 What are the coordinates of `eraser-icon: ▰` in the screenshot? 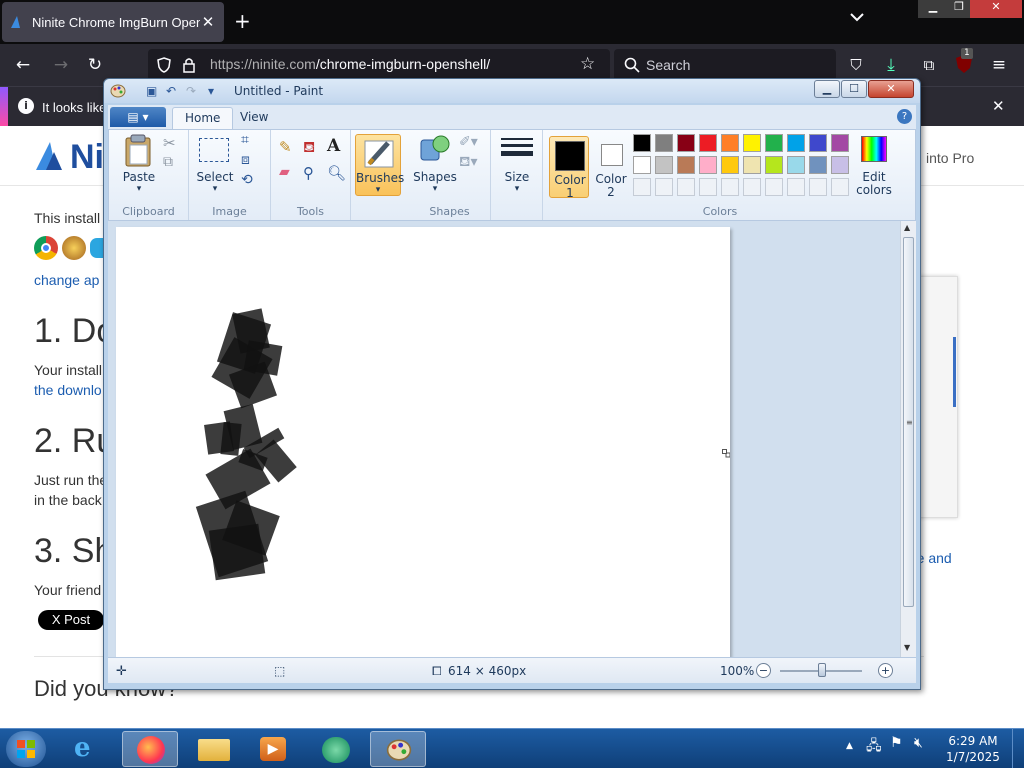 It's located at (284, 172).